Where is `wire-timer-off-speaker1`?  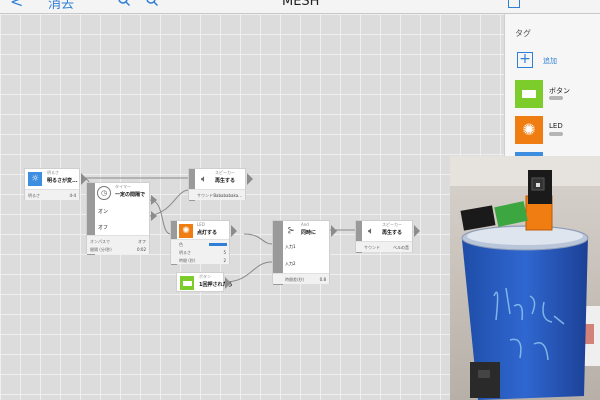
wire-timer-off-speaker1 is located at coordinates (169, 203).